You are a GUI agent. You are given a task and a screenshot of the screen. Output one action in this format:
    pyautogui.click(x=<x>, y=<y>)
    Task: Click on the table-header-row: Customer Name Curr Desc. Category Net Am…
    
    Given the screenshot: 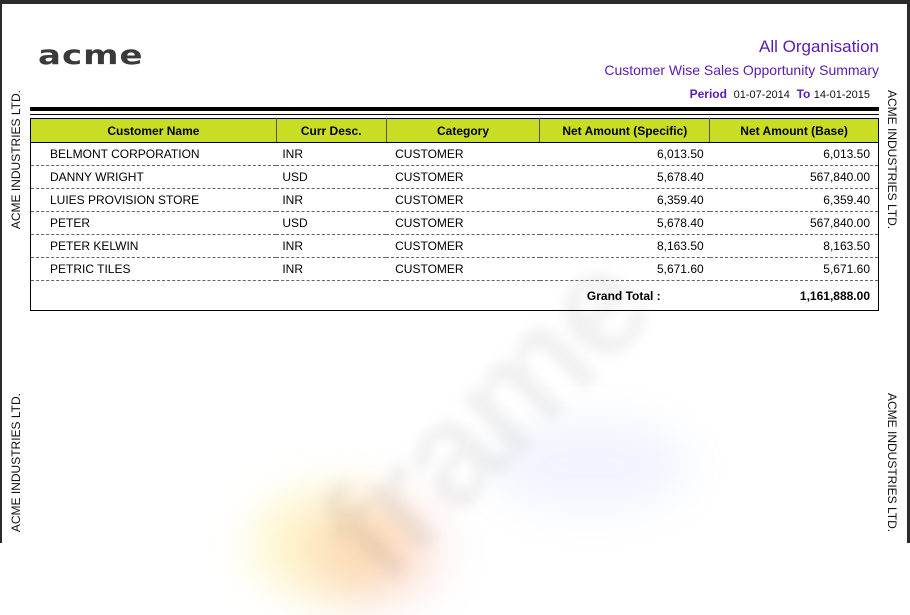 What is the action you would take?
    pyautogui.click(x=454, y=130)
    